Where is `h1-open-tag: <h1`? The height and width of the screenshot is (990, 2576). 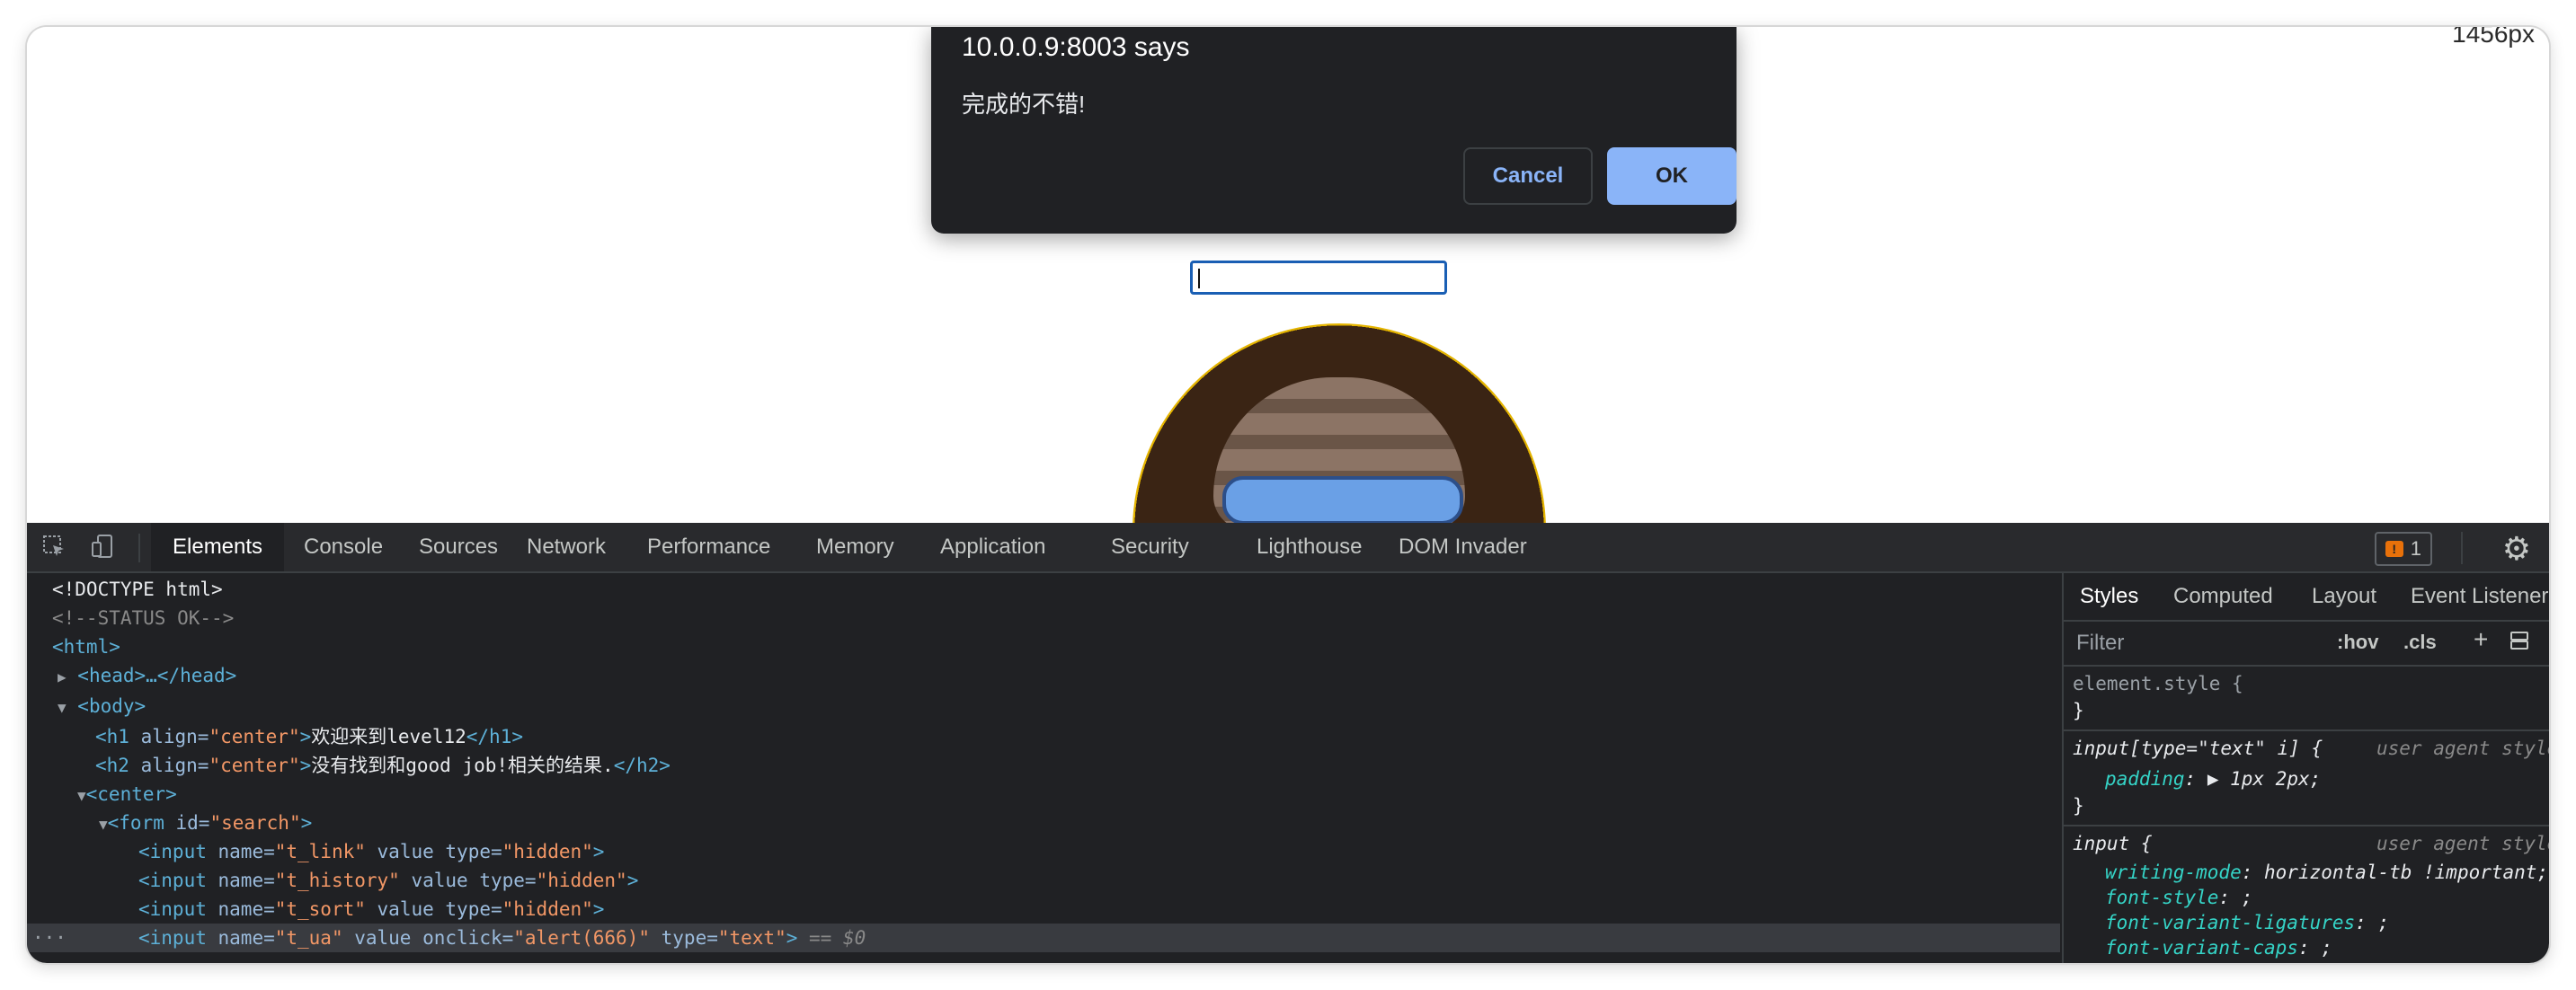 h1-open-tag: <h1 is located at coordinates (118, 737).